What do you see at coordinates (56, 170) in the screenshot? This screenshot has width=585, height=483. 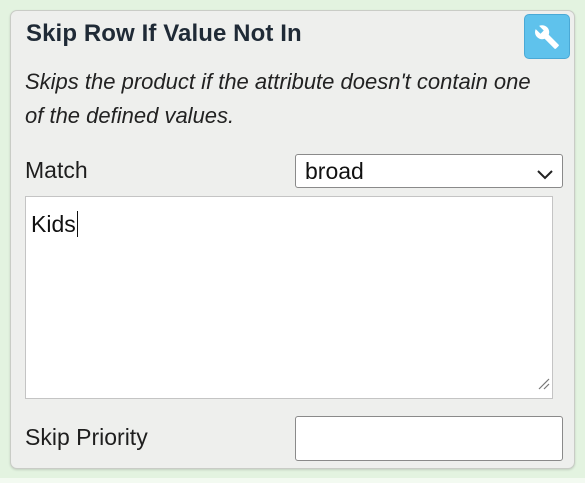 I see `match-label: Match` at bounding box center [56, 170].